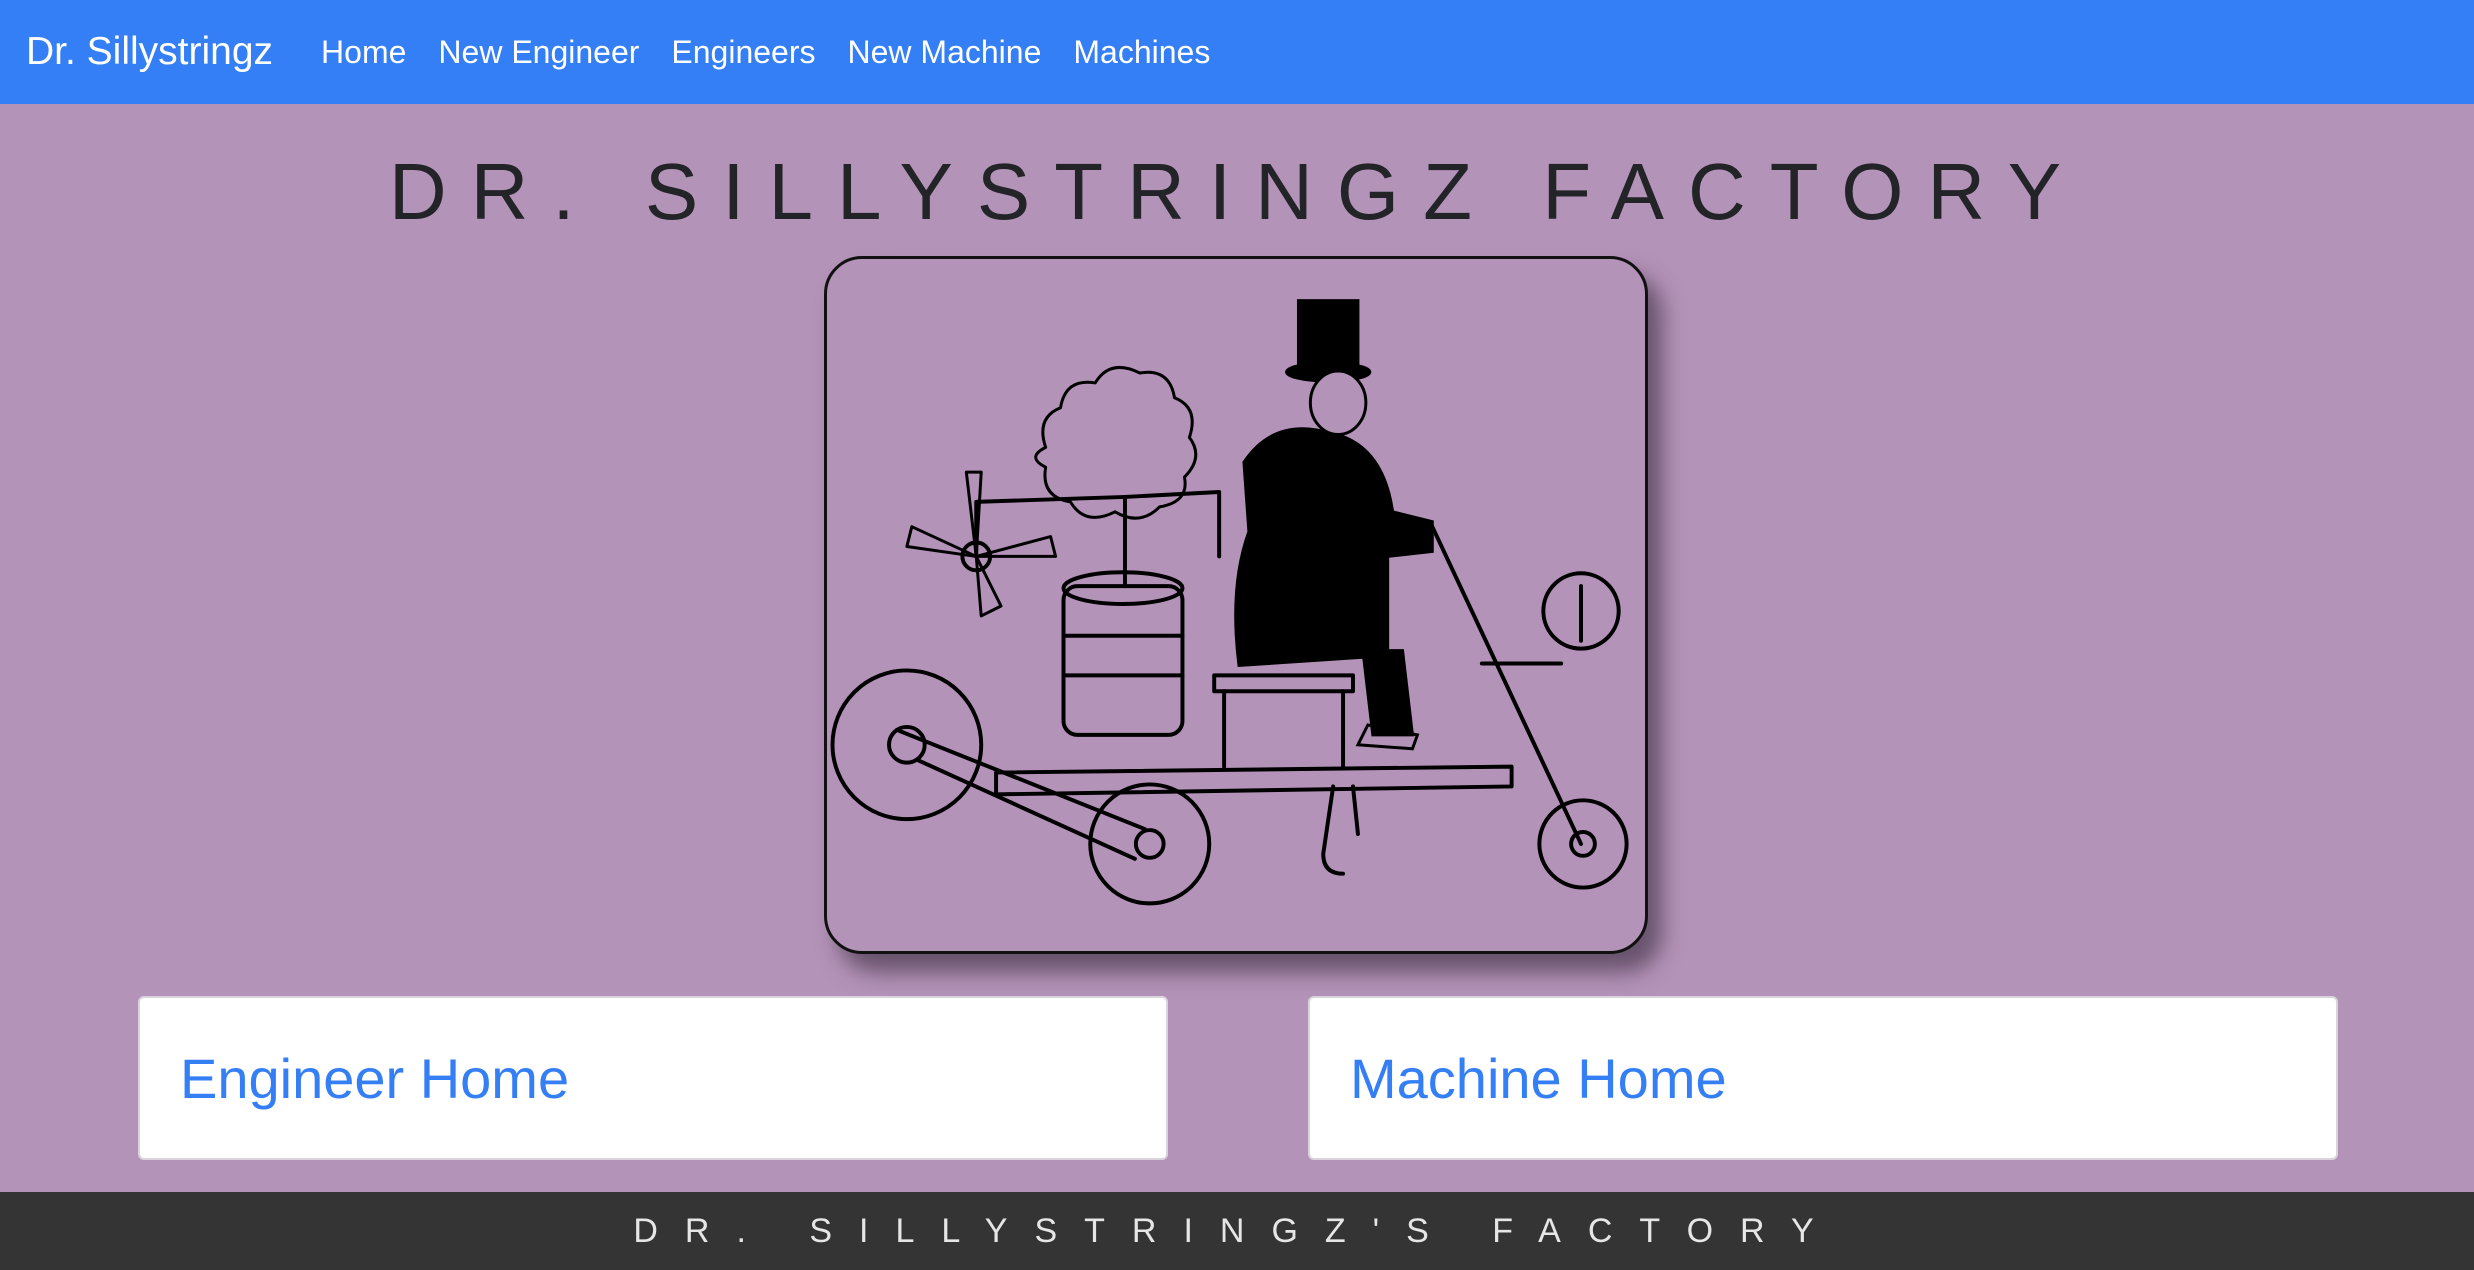  Describe the element at coordinates (374, 1078) in the screenshot. I see `engineer-home-link: Engineer Home` at that location.